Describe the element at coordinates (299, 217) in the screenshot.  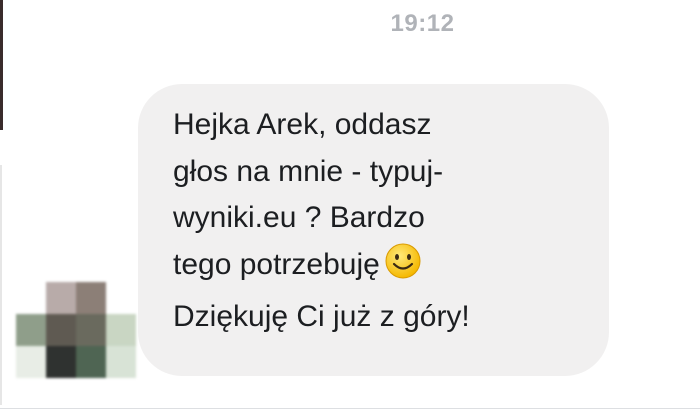
I see `message-line-3: wyniki.eu ? Bardzo` at that location.